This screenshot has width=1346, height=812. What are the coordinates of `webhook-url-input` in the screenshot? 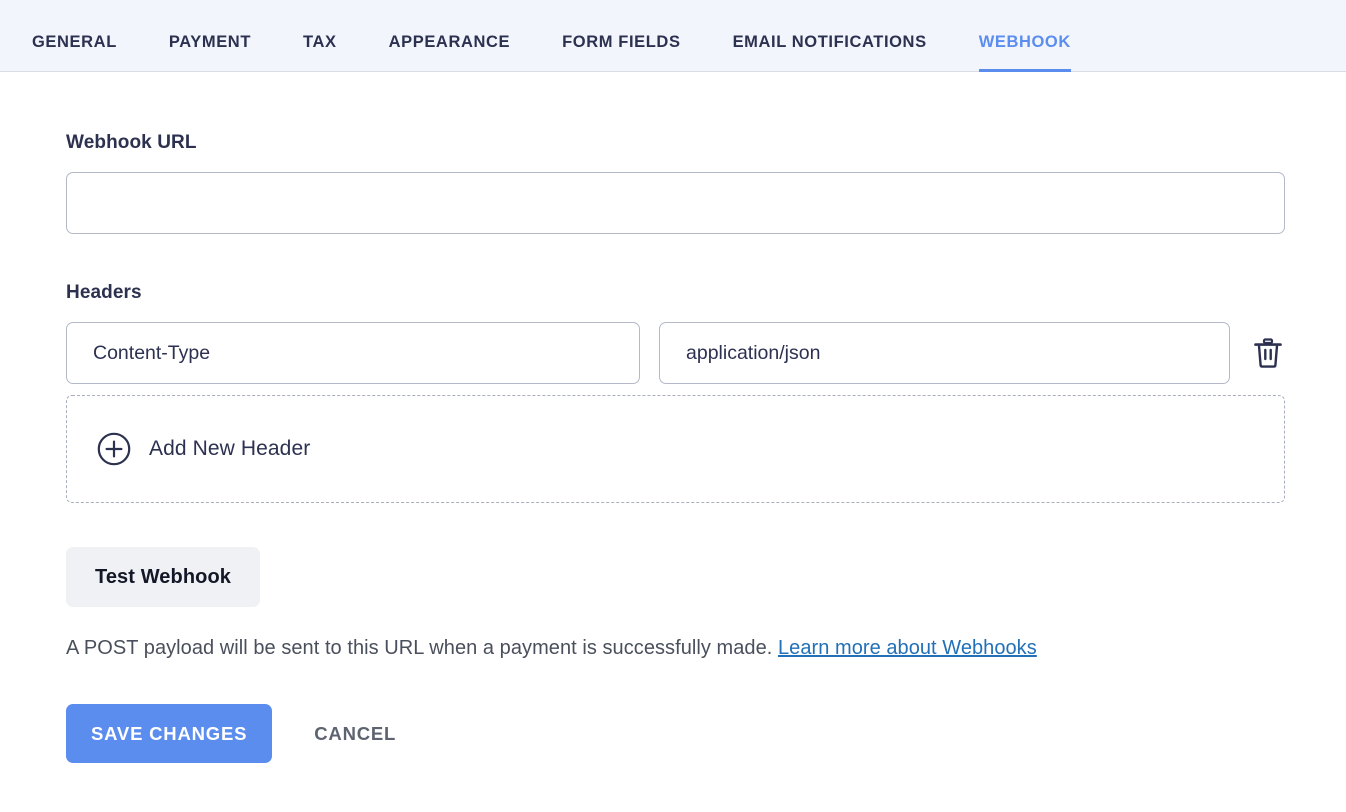 It's located at (675, 203).